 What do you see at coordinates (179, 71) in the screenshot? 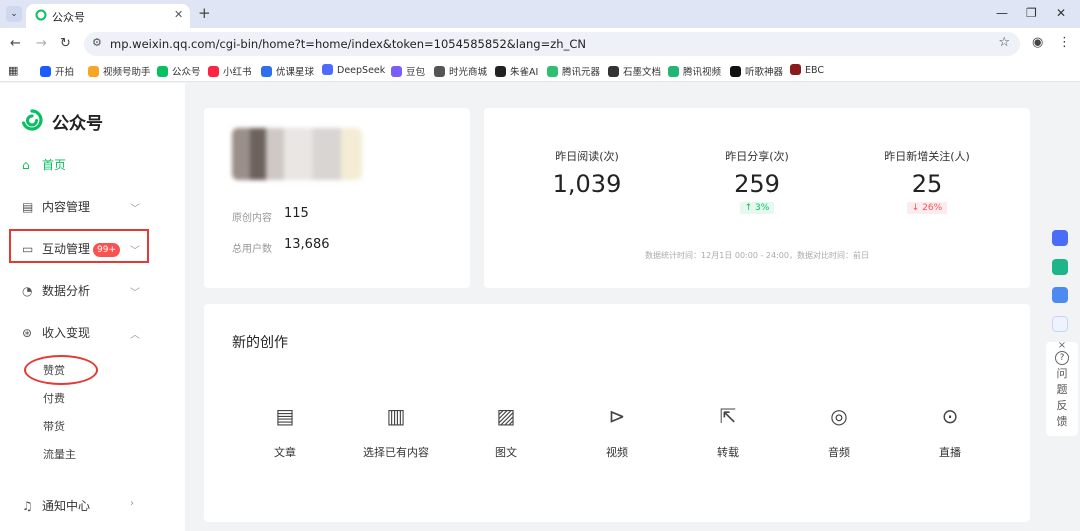
I see `bookmark-gongzhonghao: 公众号` at bounding box center [179, 71].